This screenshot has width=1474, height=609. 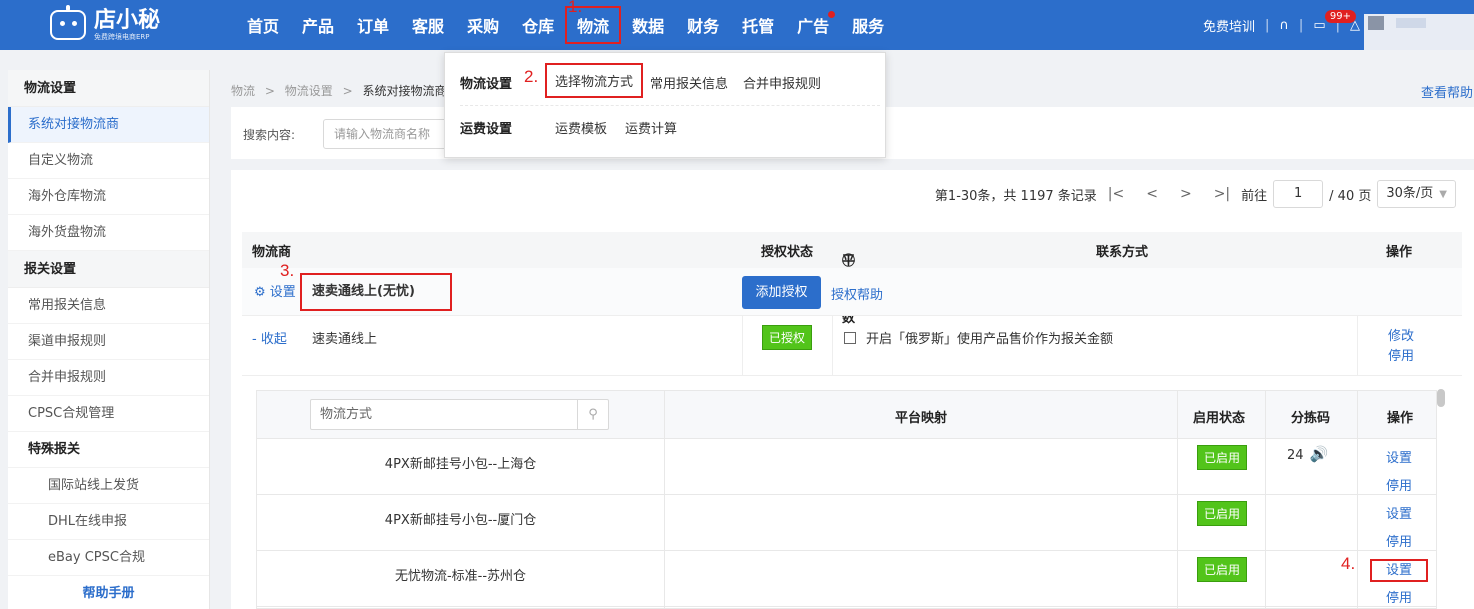 I want to click on nav-home: 首页, so click(x=263, y=25).